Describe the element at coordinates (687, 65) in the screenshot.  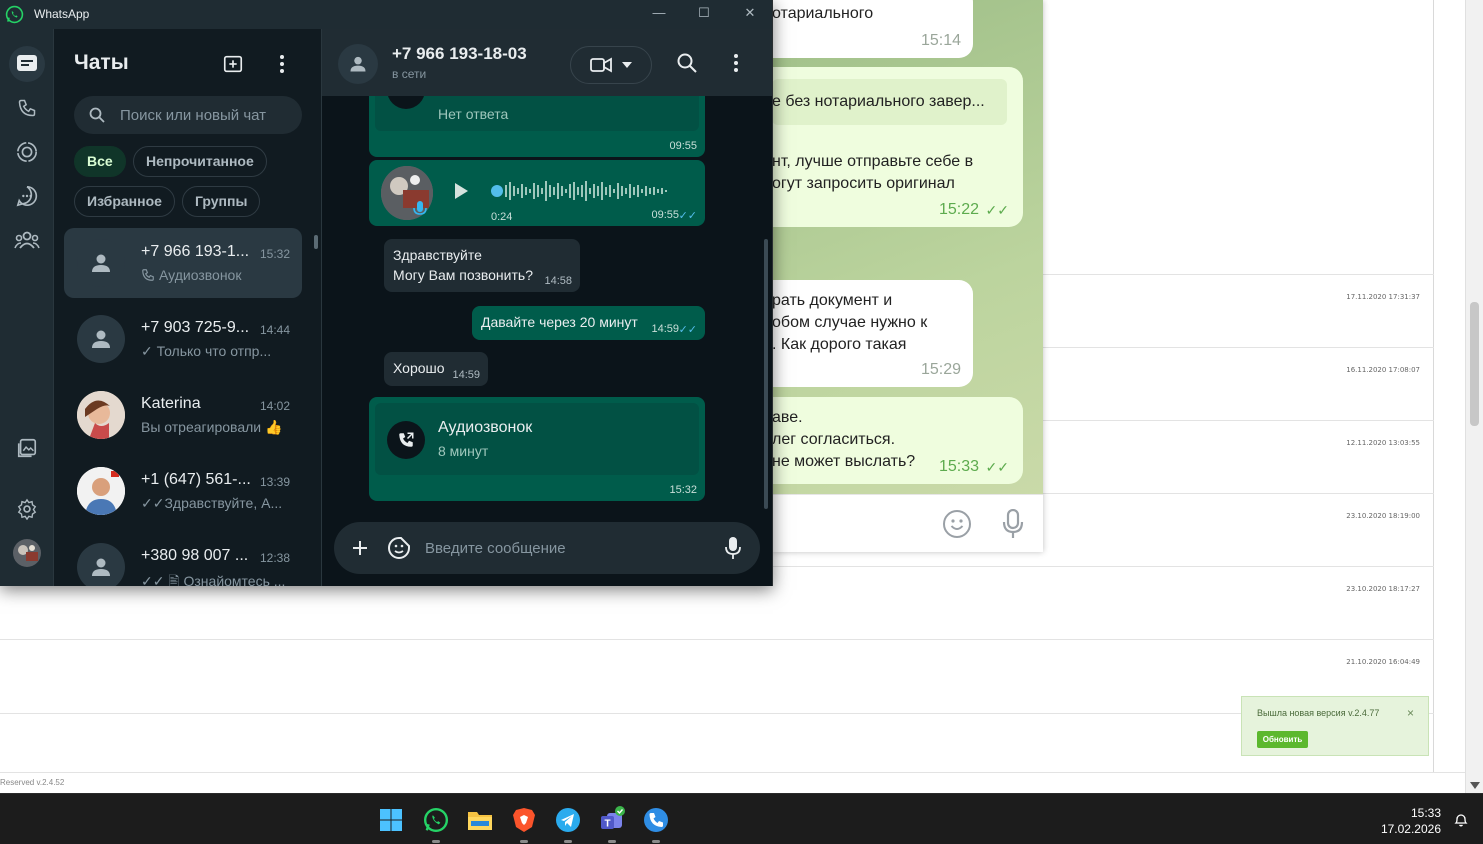
I see `search-icon` at that location.